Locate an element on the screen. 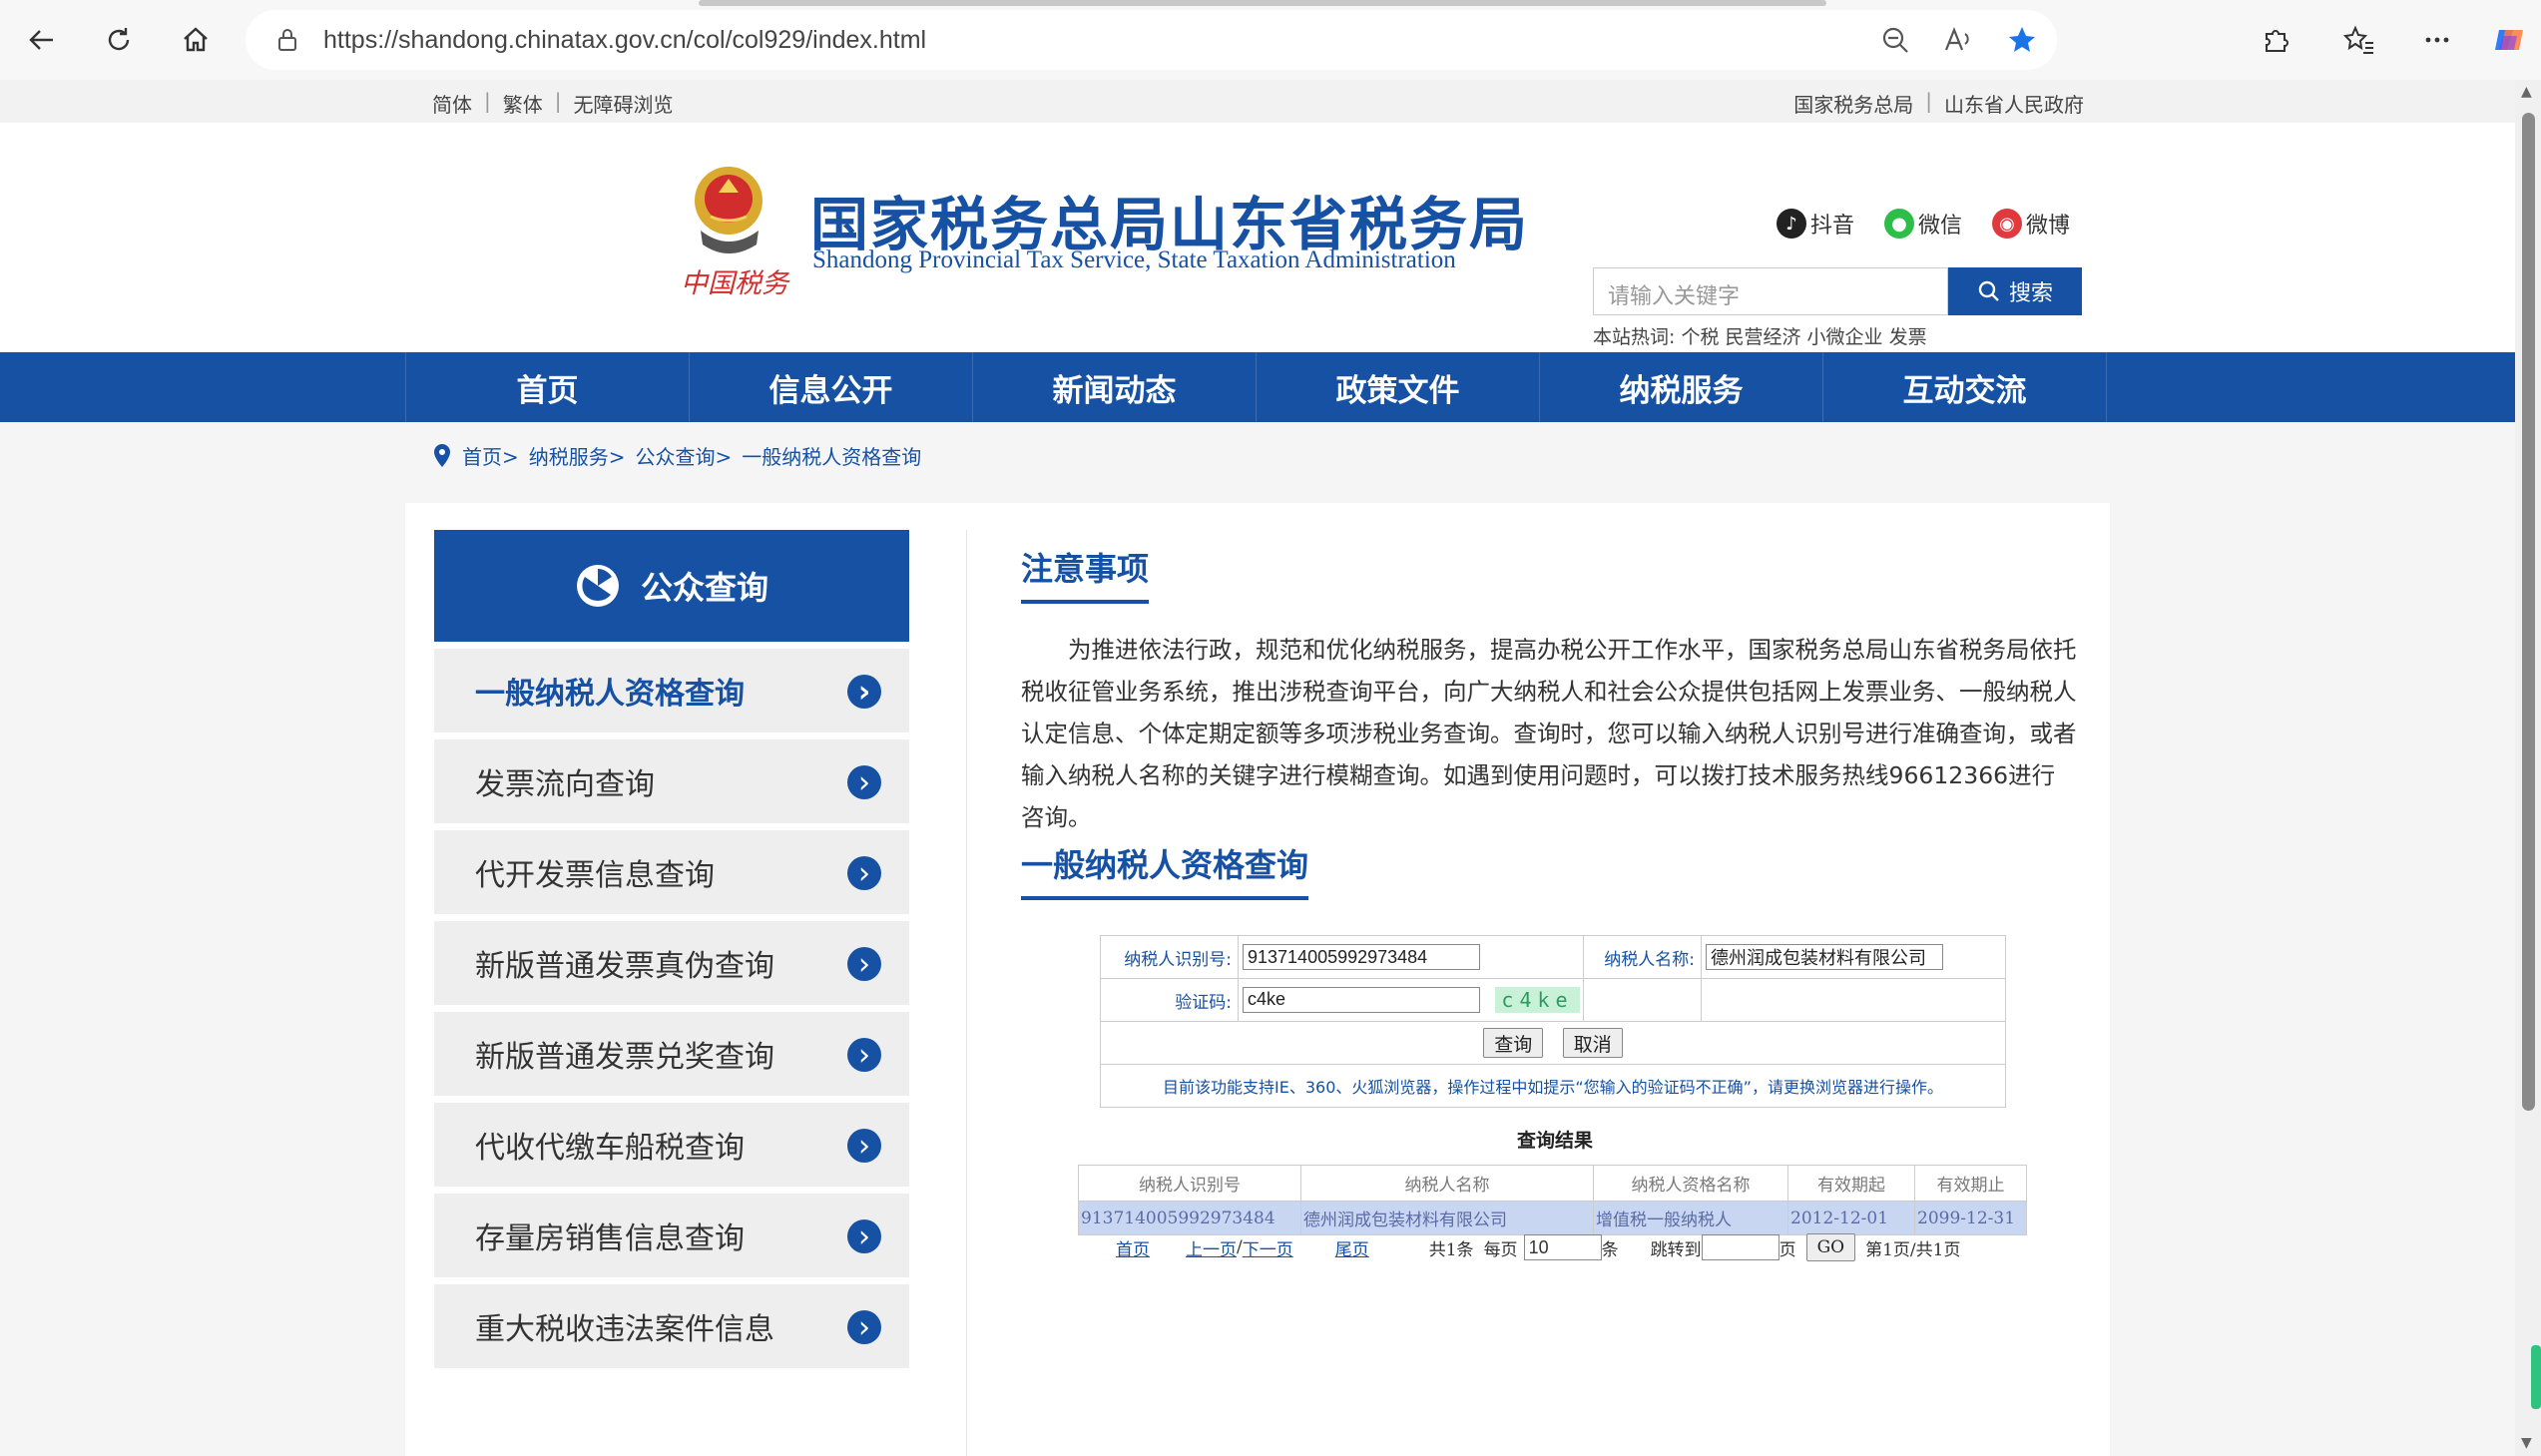  sidebar-item-invoice-authenticity: 新版普通发票真伪查询 › is located at coordinates (671, 963).